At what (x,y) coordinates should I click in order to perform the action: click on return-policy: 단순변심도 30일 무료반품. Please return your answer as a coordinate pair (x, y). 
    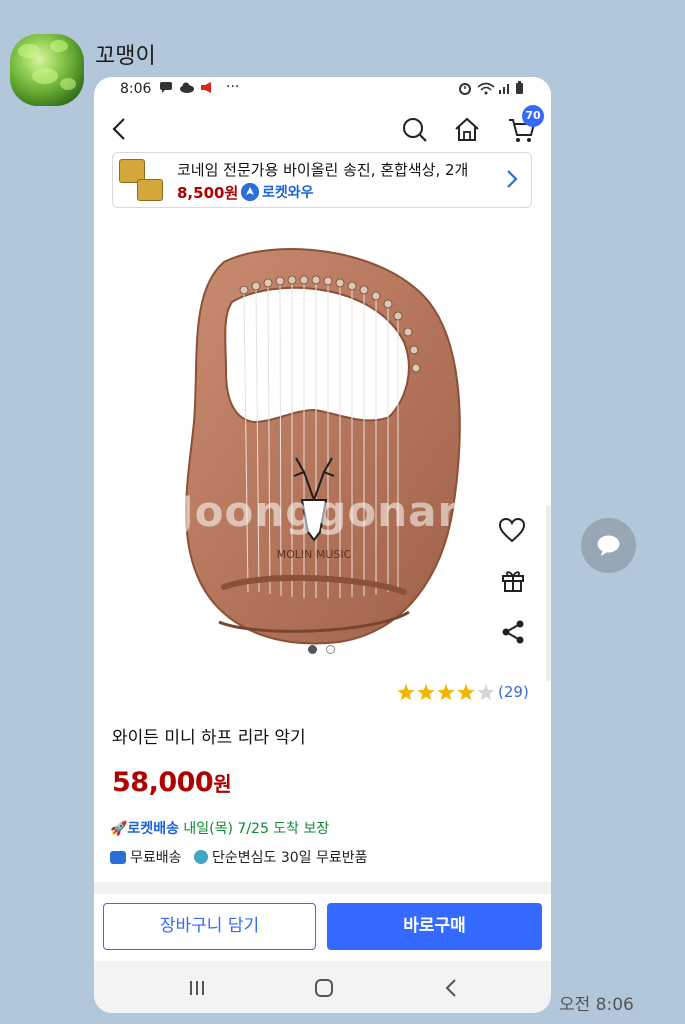
    Looking at the image, I should click on (289, 858).